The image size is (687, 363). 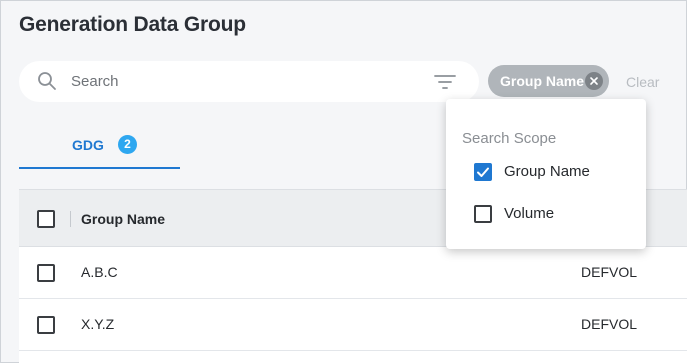 I want to click on page-title: Generation Data Group, so click(x=132, y=24).